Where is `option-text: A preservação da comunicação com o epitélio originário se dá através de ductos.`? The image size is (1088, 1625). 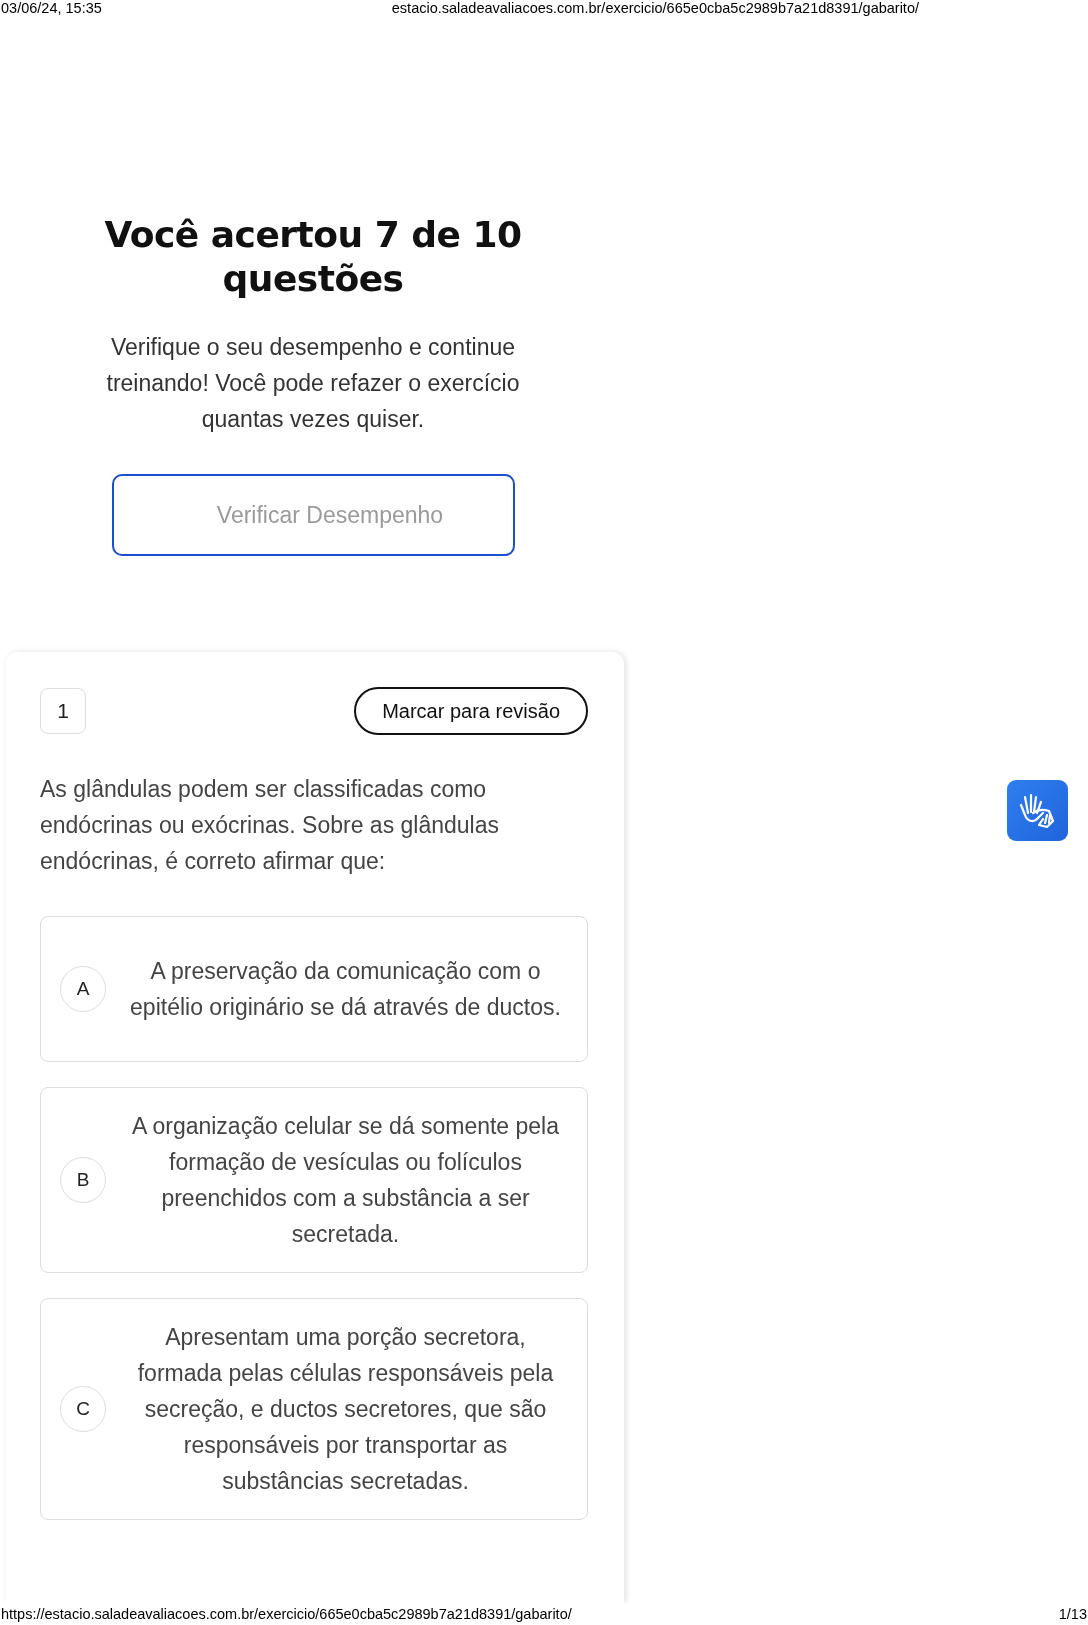
option-text: A preservação da comunicação com o epitélio originário se dá através de ductos. is located at coordinates (345, 989).